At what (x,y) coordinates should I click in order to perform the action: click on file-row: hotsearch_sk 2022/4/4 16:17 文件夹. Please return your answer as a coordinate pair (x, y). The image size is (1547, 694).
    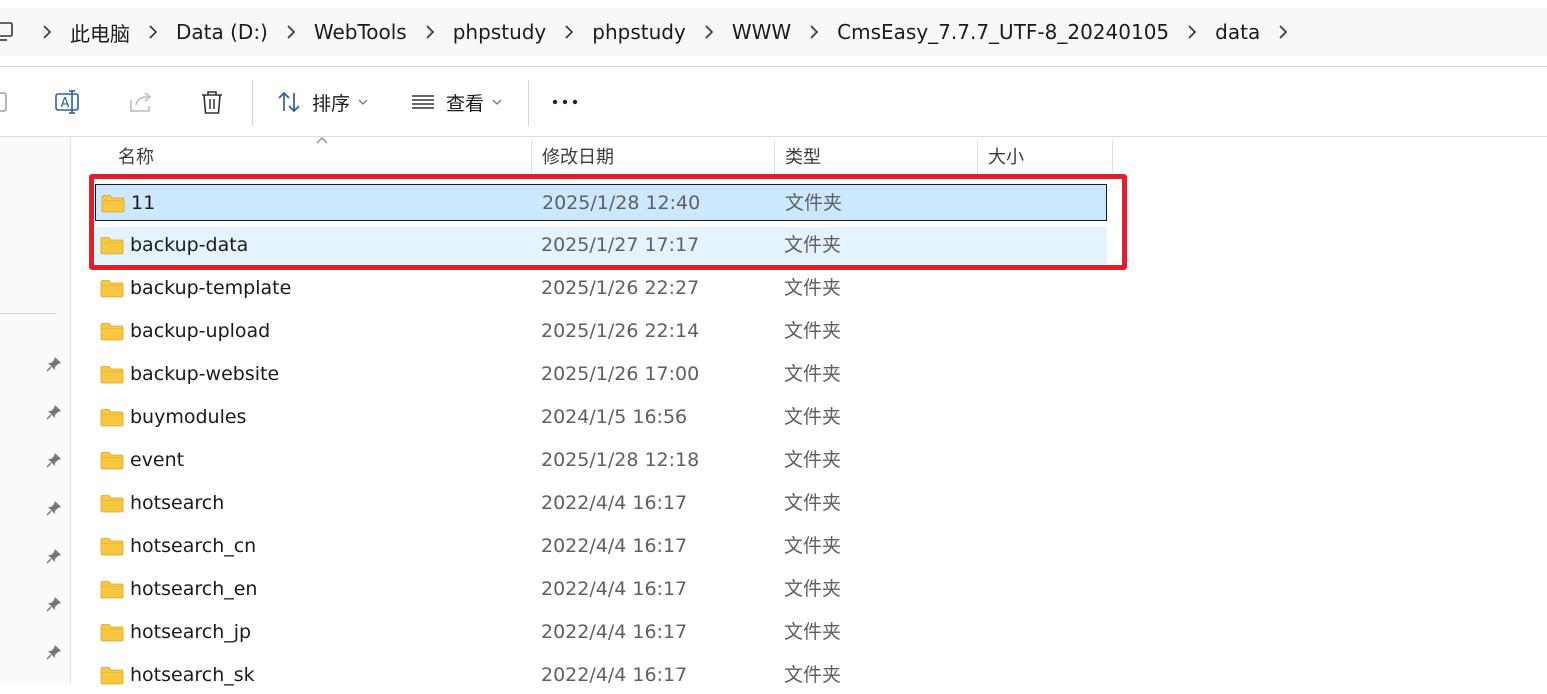
    Looking at the image, I should click on (601, 675).